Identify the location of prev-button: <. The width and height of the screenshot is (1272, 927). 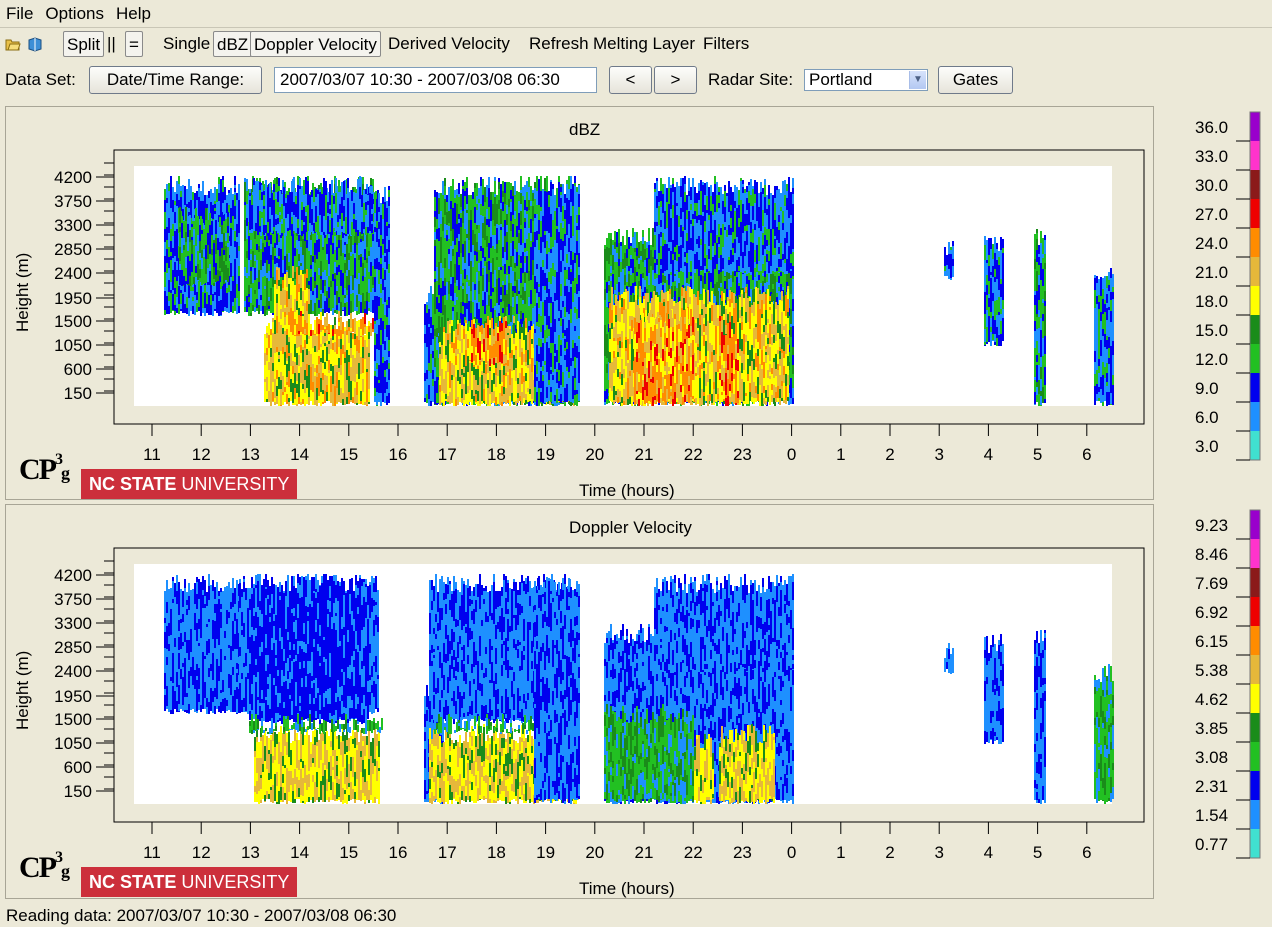
(630, 80).